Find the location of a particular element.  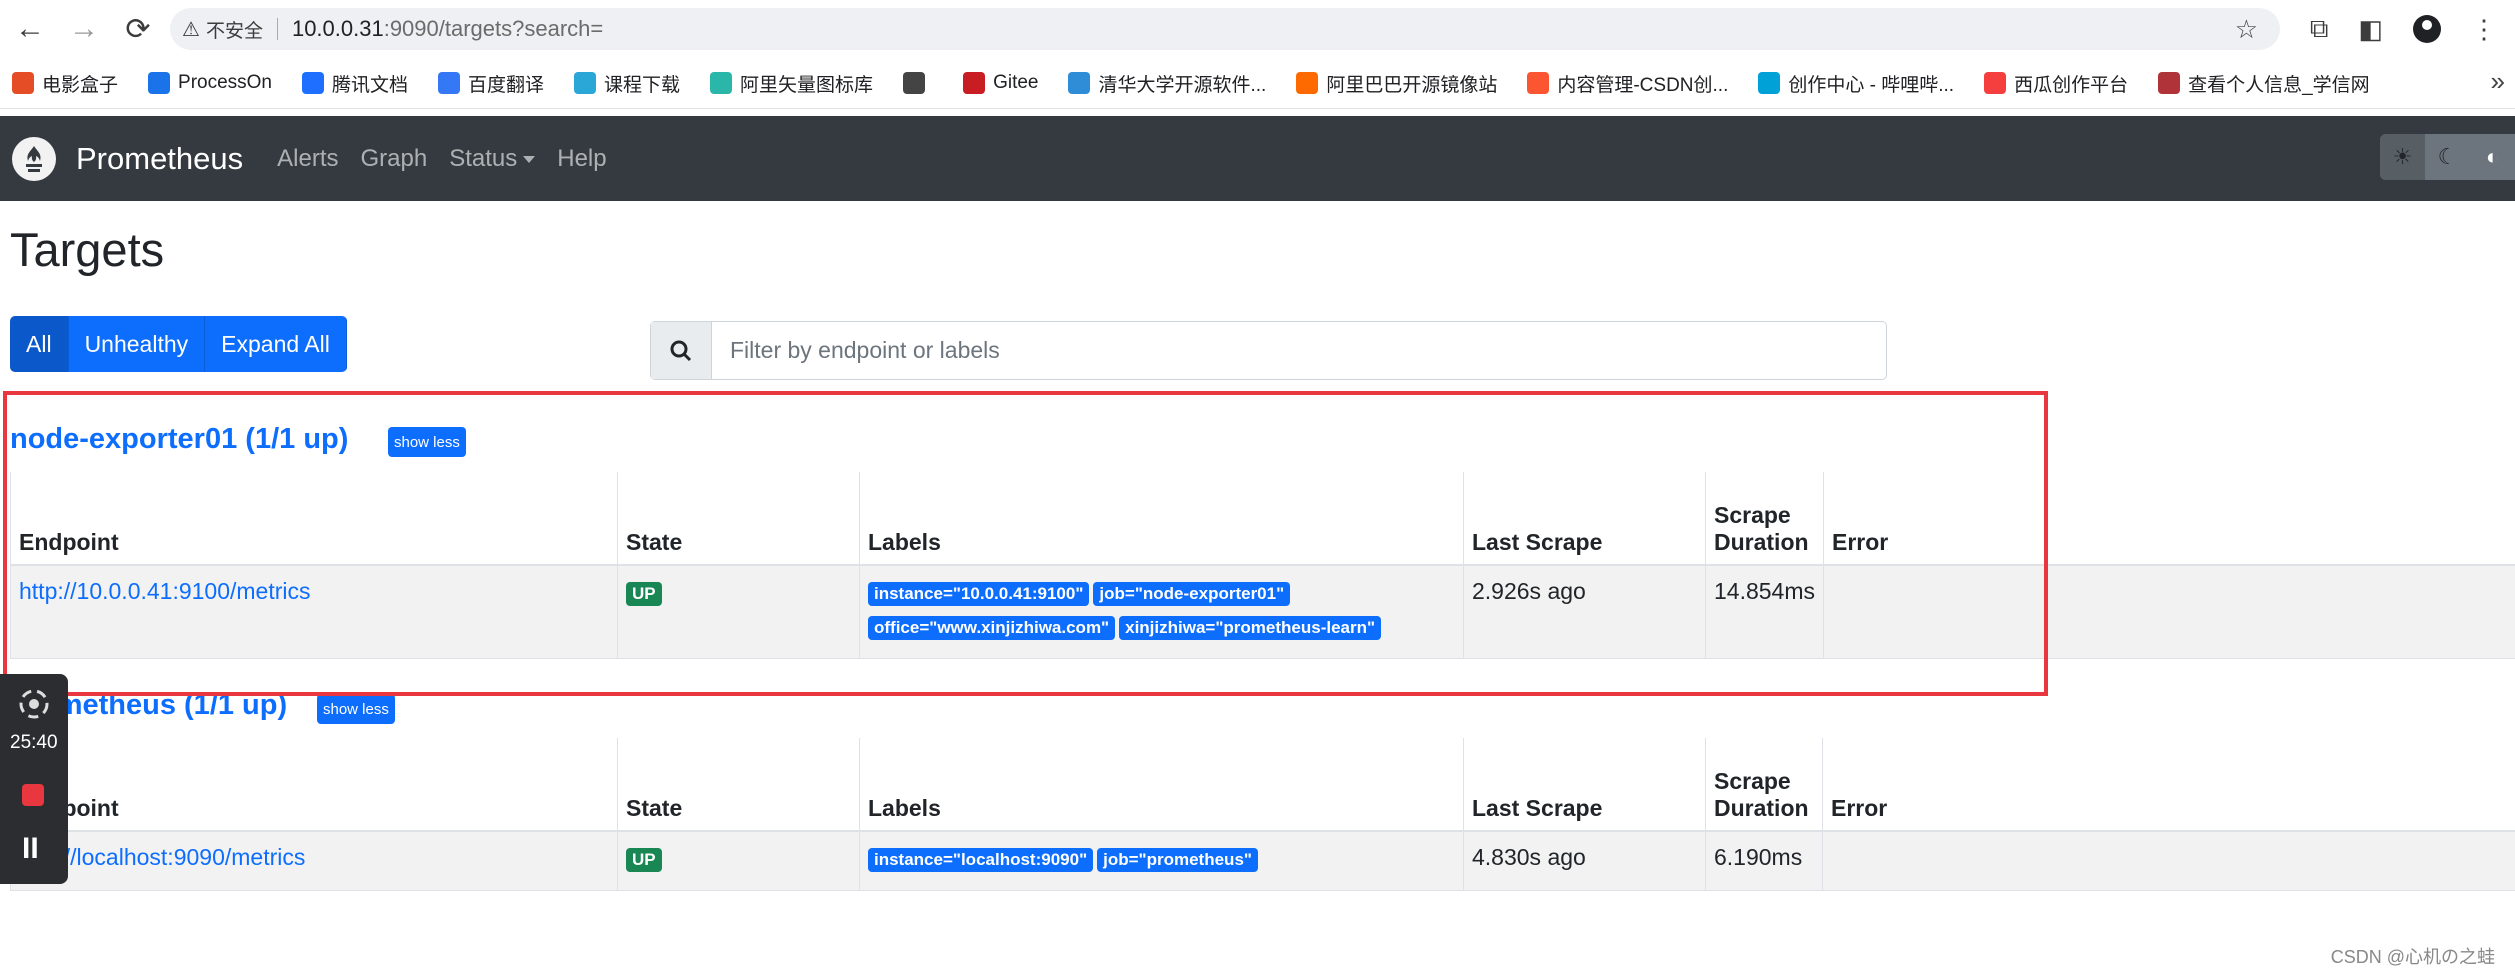

brand-title: Prometheus is located at coordinates (159, 159).